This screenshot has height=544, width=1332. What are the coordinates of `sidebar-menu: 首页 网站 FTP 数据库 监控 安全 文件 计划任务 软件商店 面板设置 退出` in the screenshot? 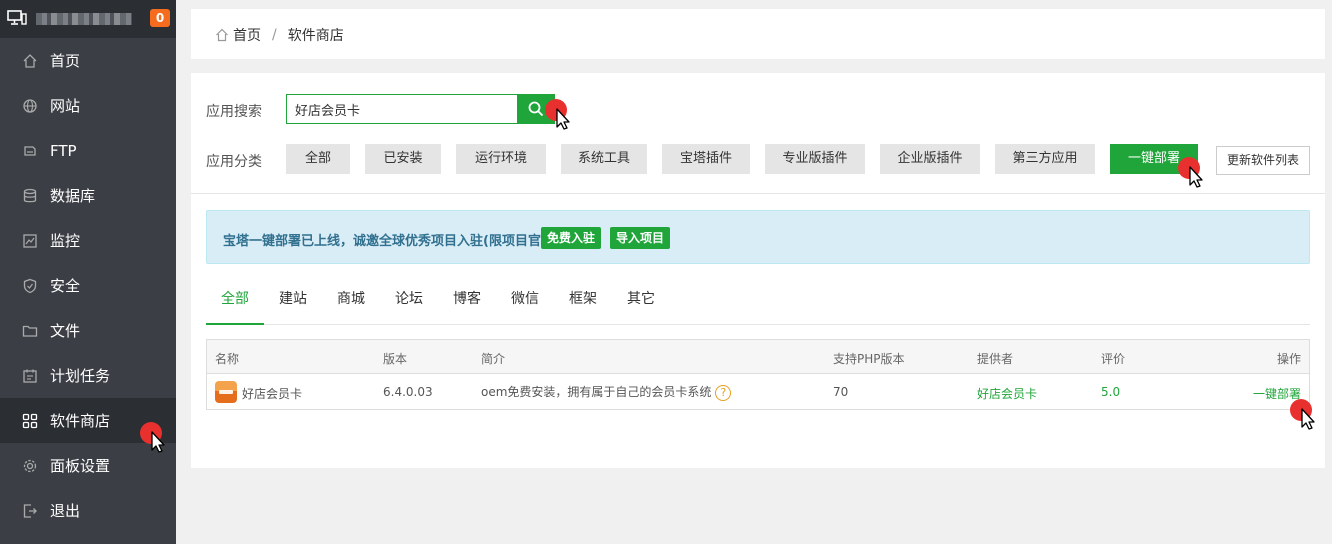 It's located at (88, 285).